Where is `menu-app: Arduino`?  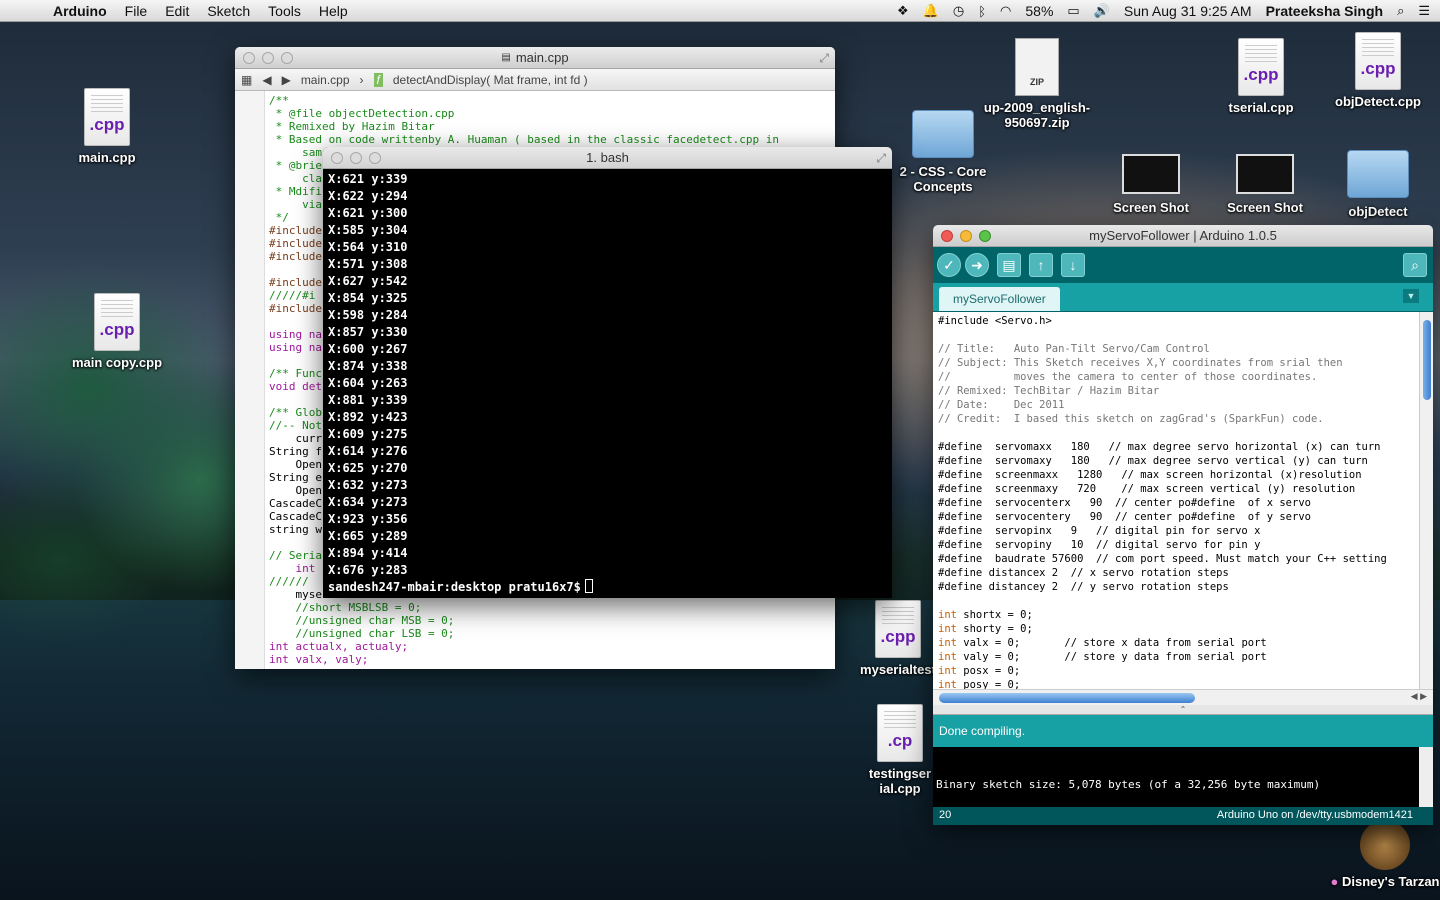
menu-app: Arduino is located at coordinates (80, 11).